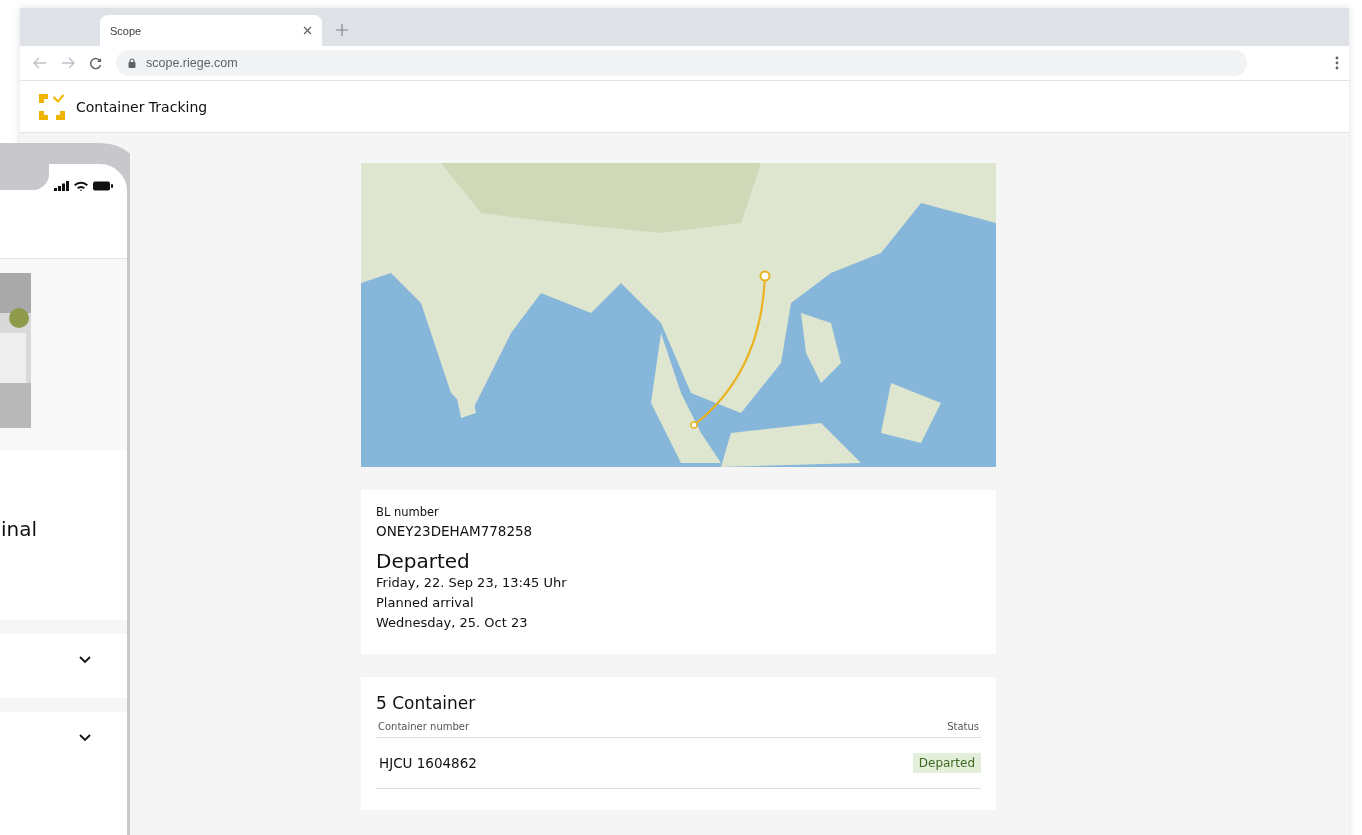 The image size is (1362, 835). What do you see at coordinates (452, 623) in the screenshot?
I see `arrival-date: Wednesday, 25. Oct 23` at bounding box center [452, 623].